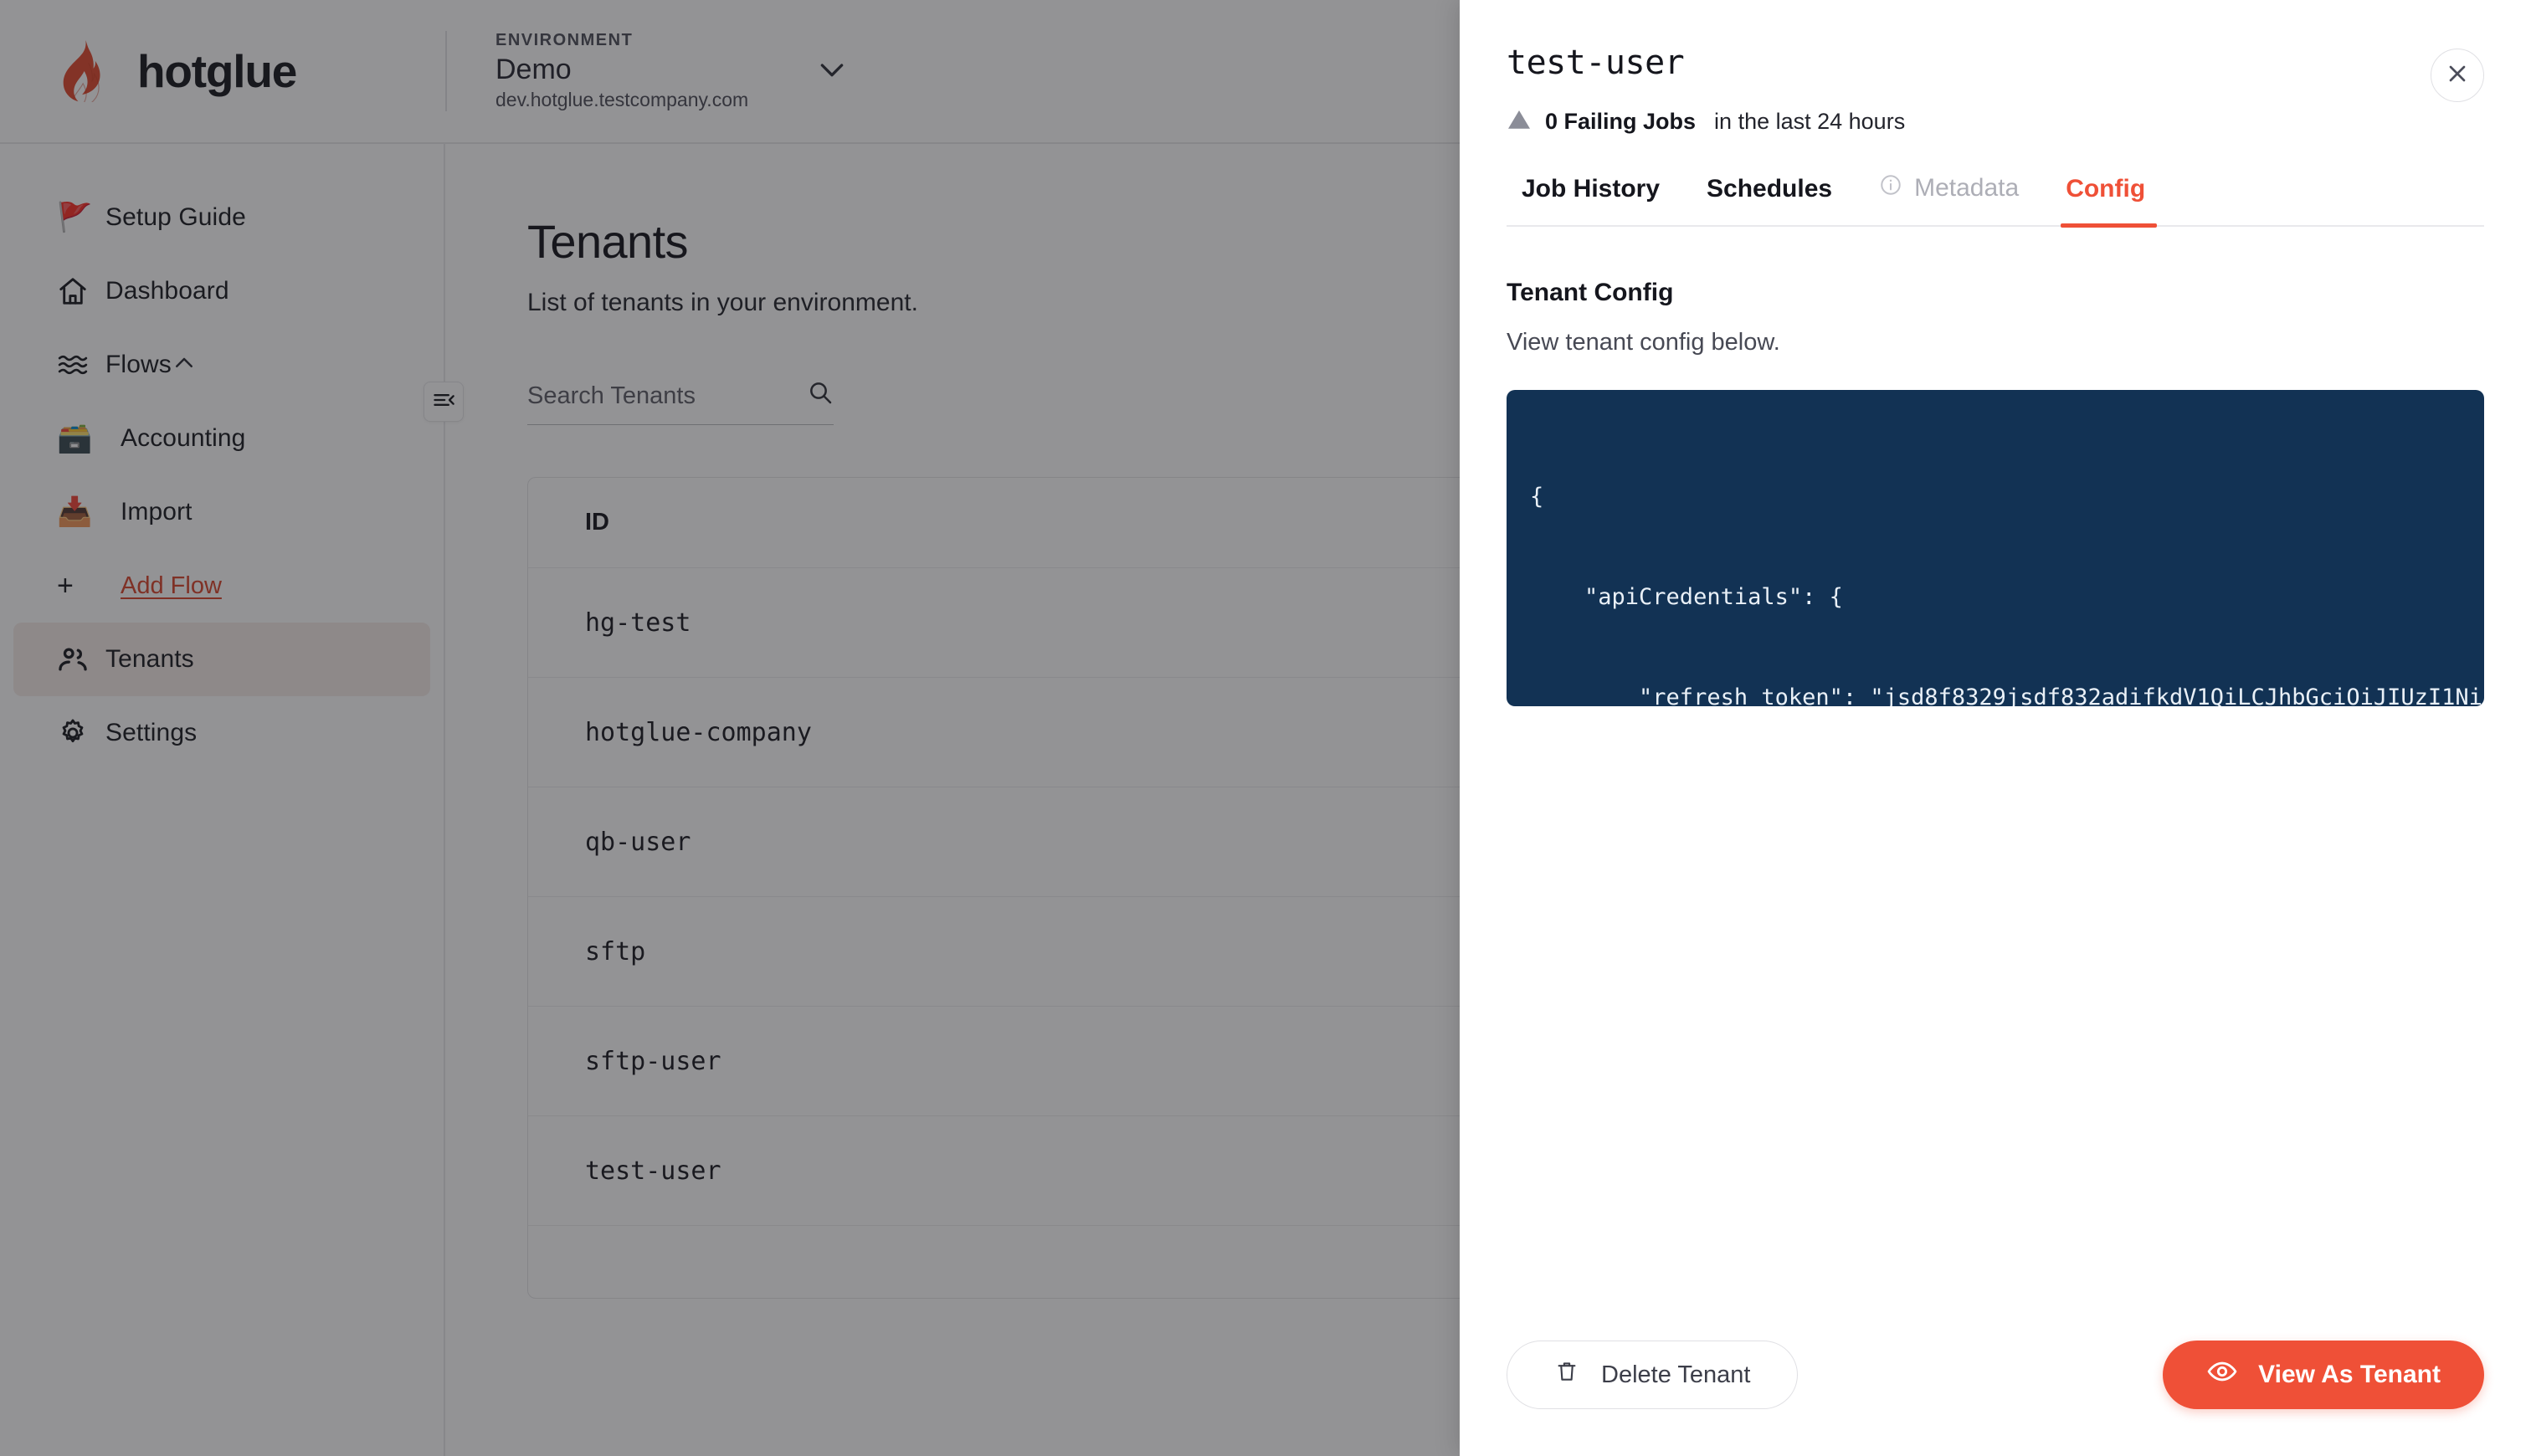 The height and width of the screenshot is (1456, 2531). What do you see at coordinates (1596, 63) in the screenshot?
I see `drawer-title: test-user` at bounding box center [1596, 63].